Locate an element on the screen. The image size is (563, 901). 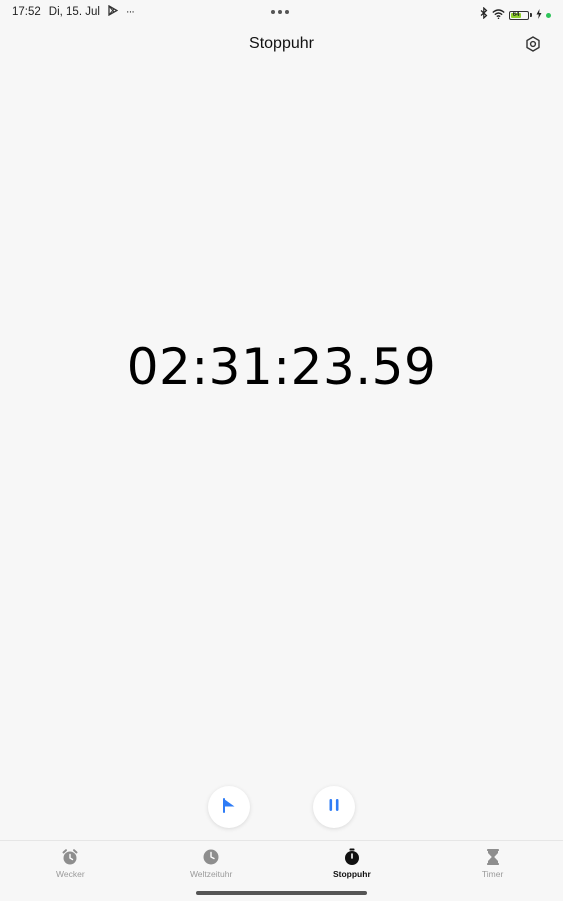
clock-icon is located at coordinates (211, 857).